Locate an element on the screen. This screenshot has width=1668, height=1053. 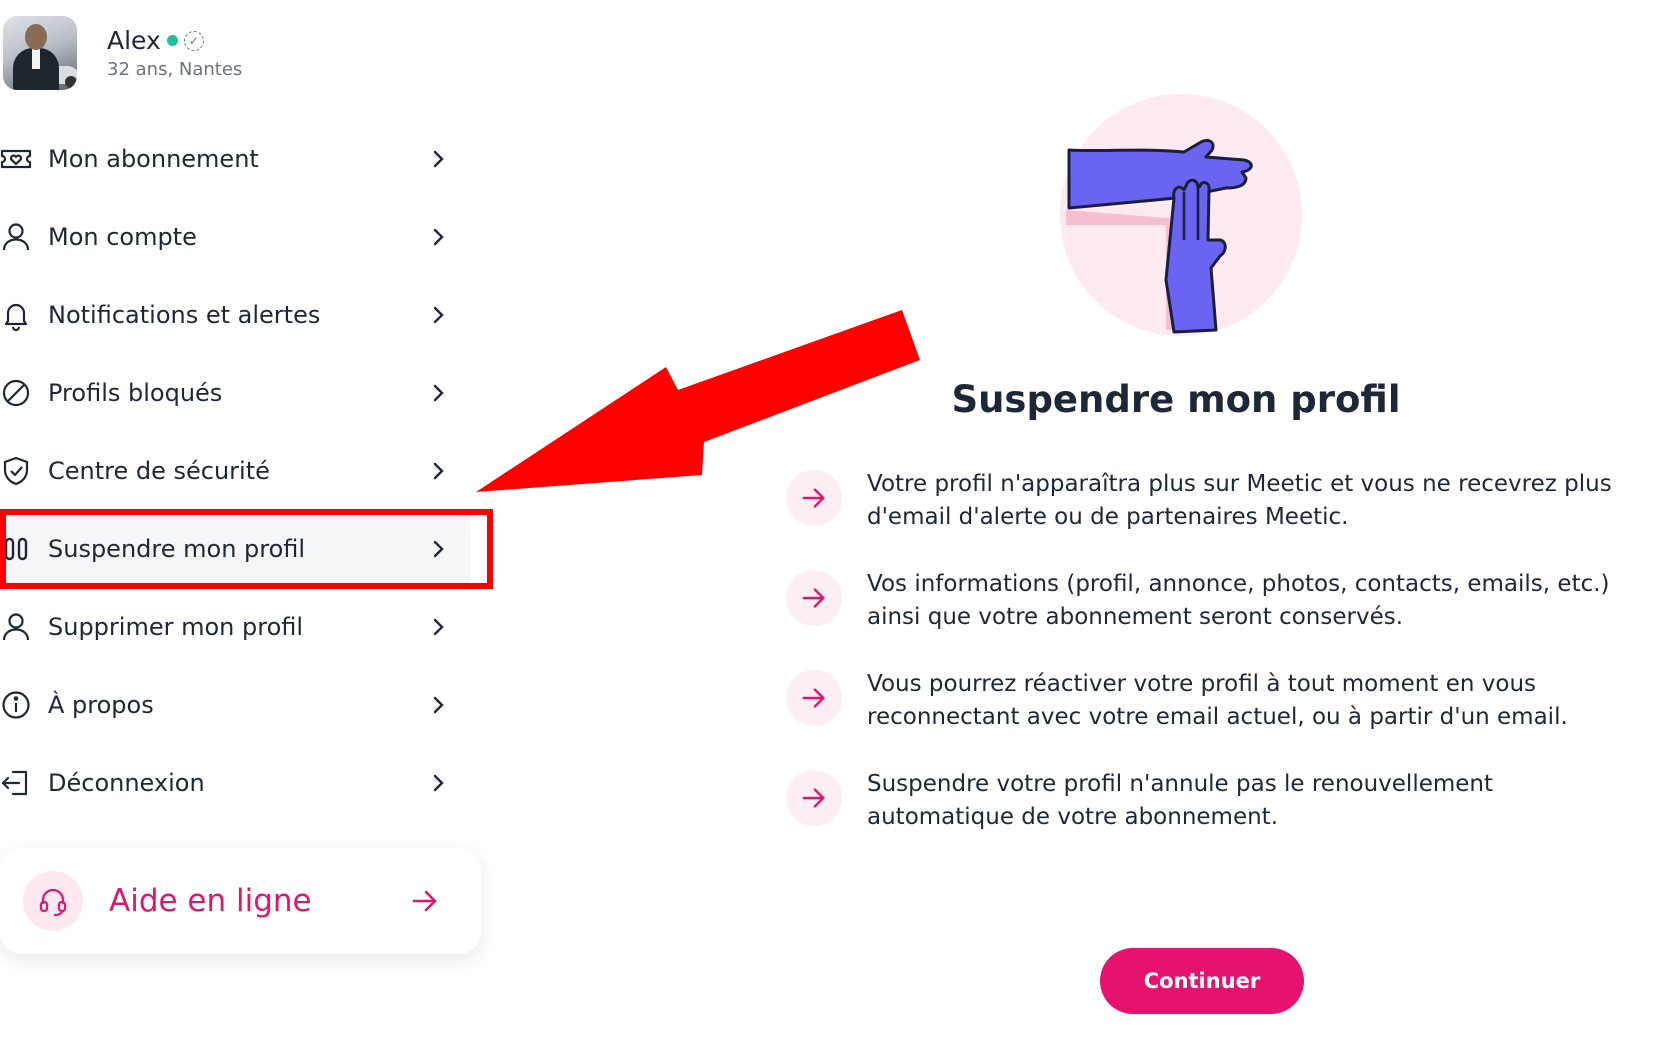
verified-badge-icon: ✓ is located at coordinates (193, 40).